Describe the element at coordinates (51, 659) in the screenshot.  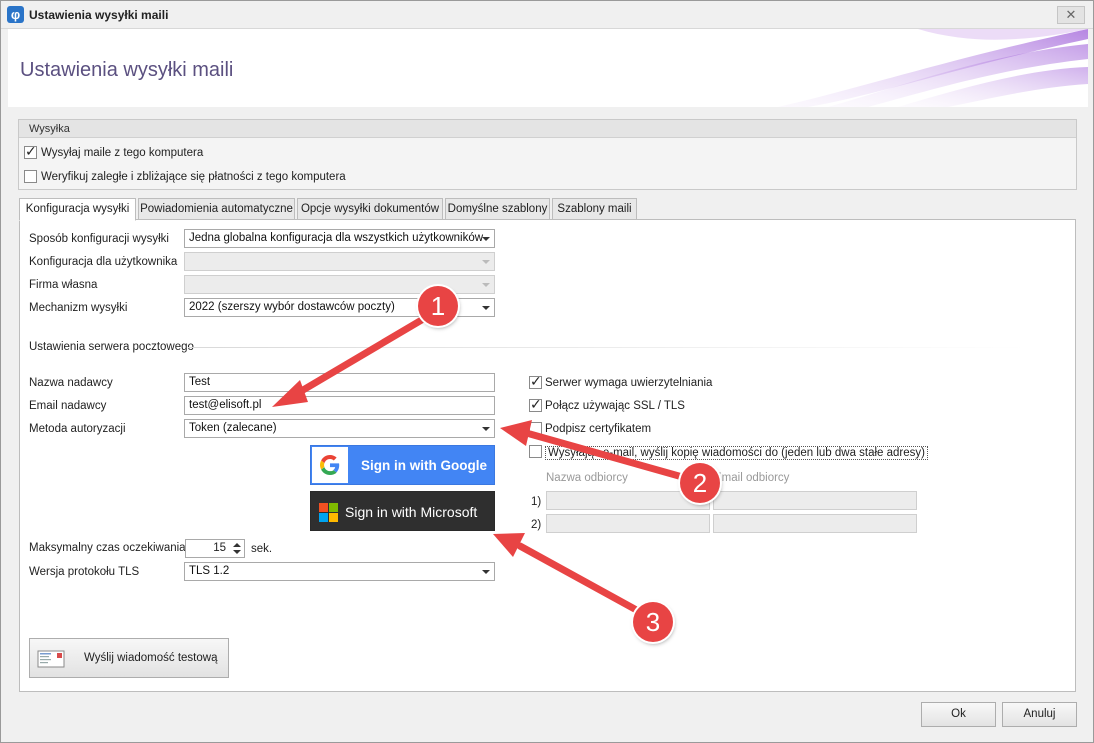
I see `envelope-icon` at that location.